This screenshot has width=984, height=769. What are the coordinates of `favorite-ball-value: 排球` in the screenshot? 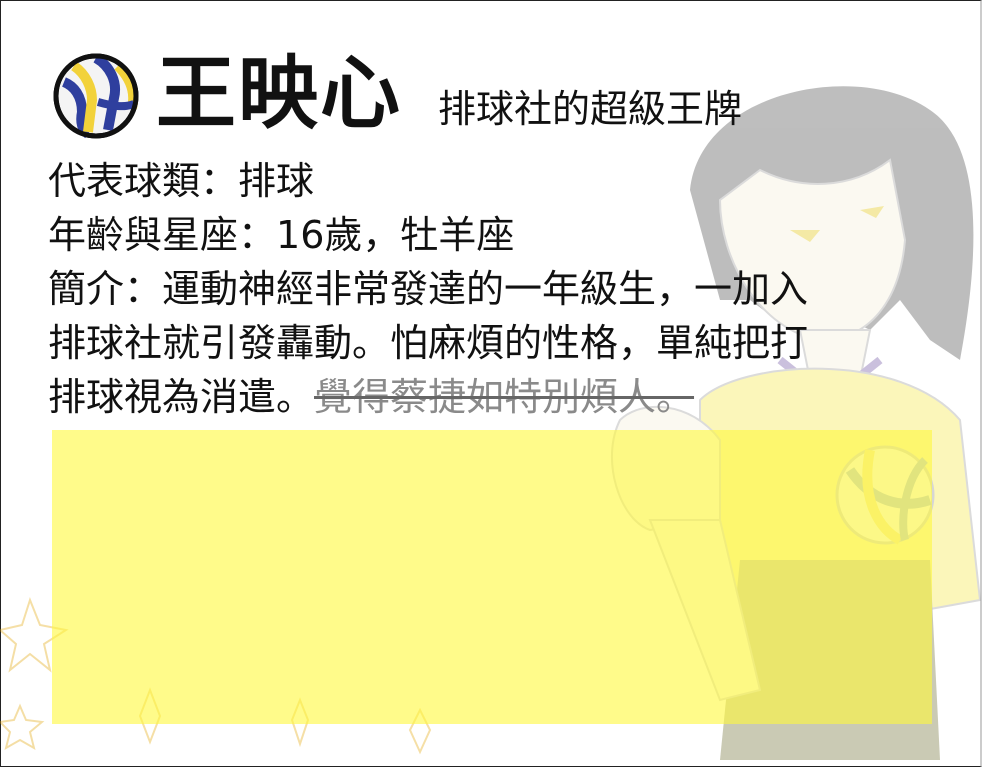 It's located at (276, 181).